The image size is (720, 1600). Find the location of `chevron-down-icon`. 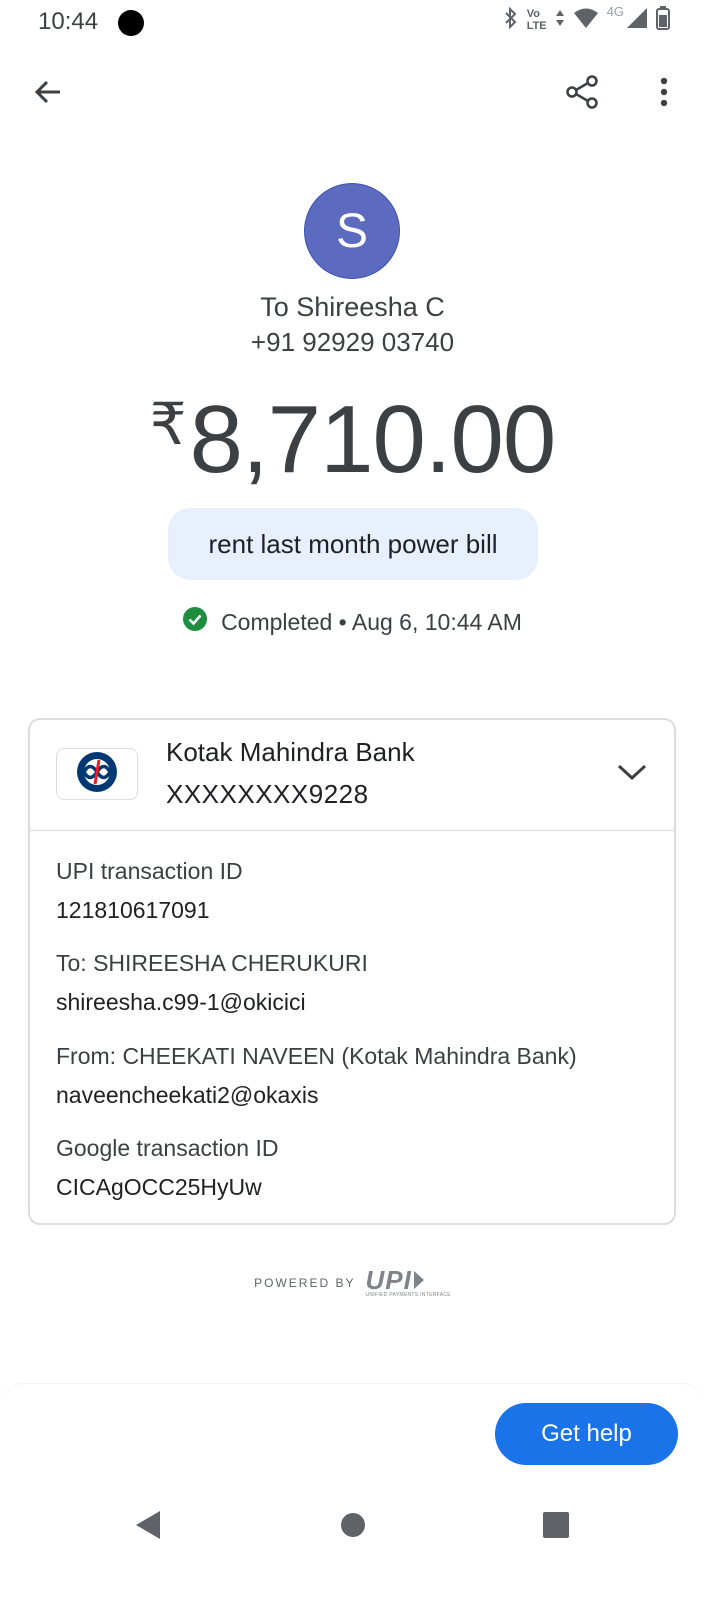

chevron-down-icon is located at coordinates (632, 774).